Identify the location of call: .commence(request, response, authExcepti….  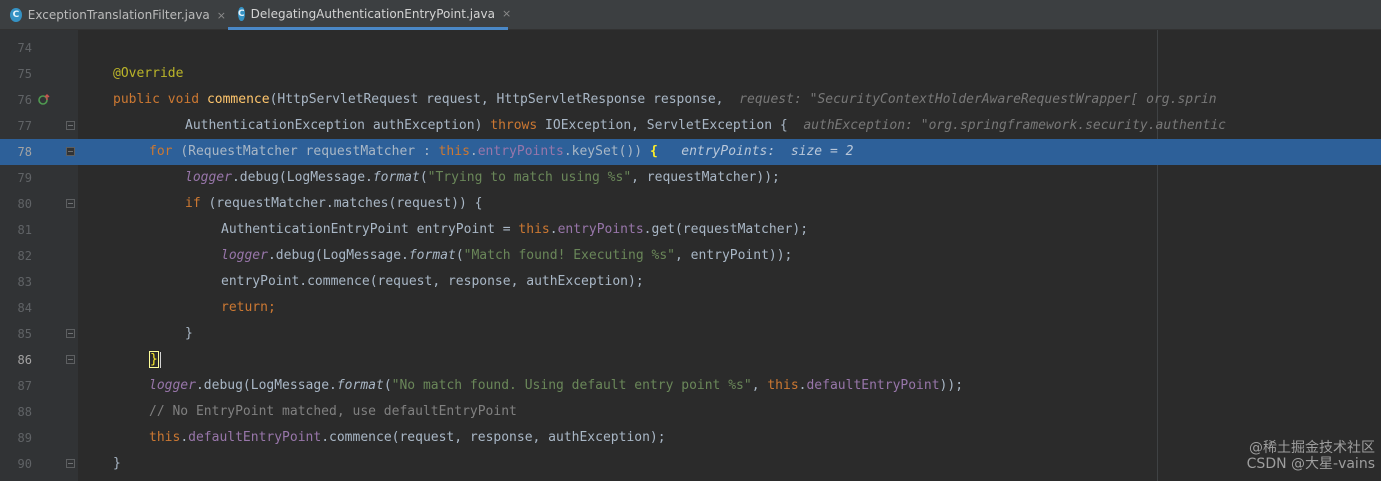
(493, 437).